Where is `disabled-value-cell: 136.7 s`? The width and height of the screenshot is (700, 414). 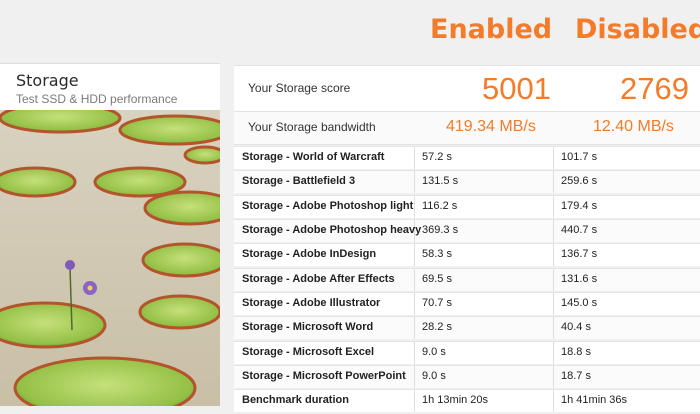 disabled-value-cell: 136.7 s is located at coordinates (579, 254).